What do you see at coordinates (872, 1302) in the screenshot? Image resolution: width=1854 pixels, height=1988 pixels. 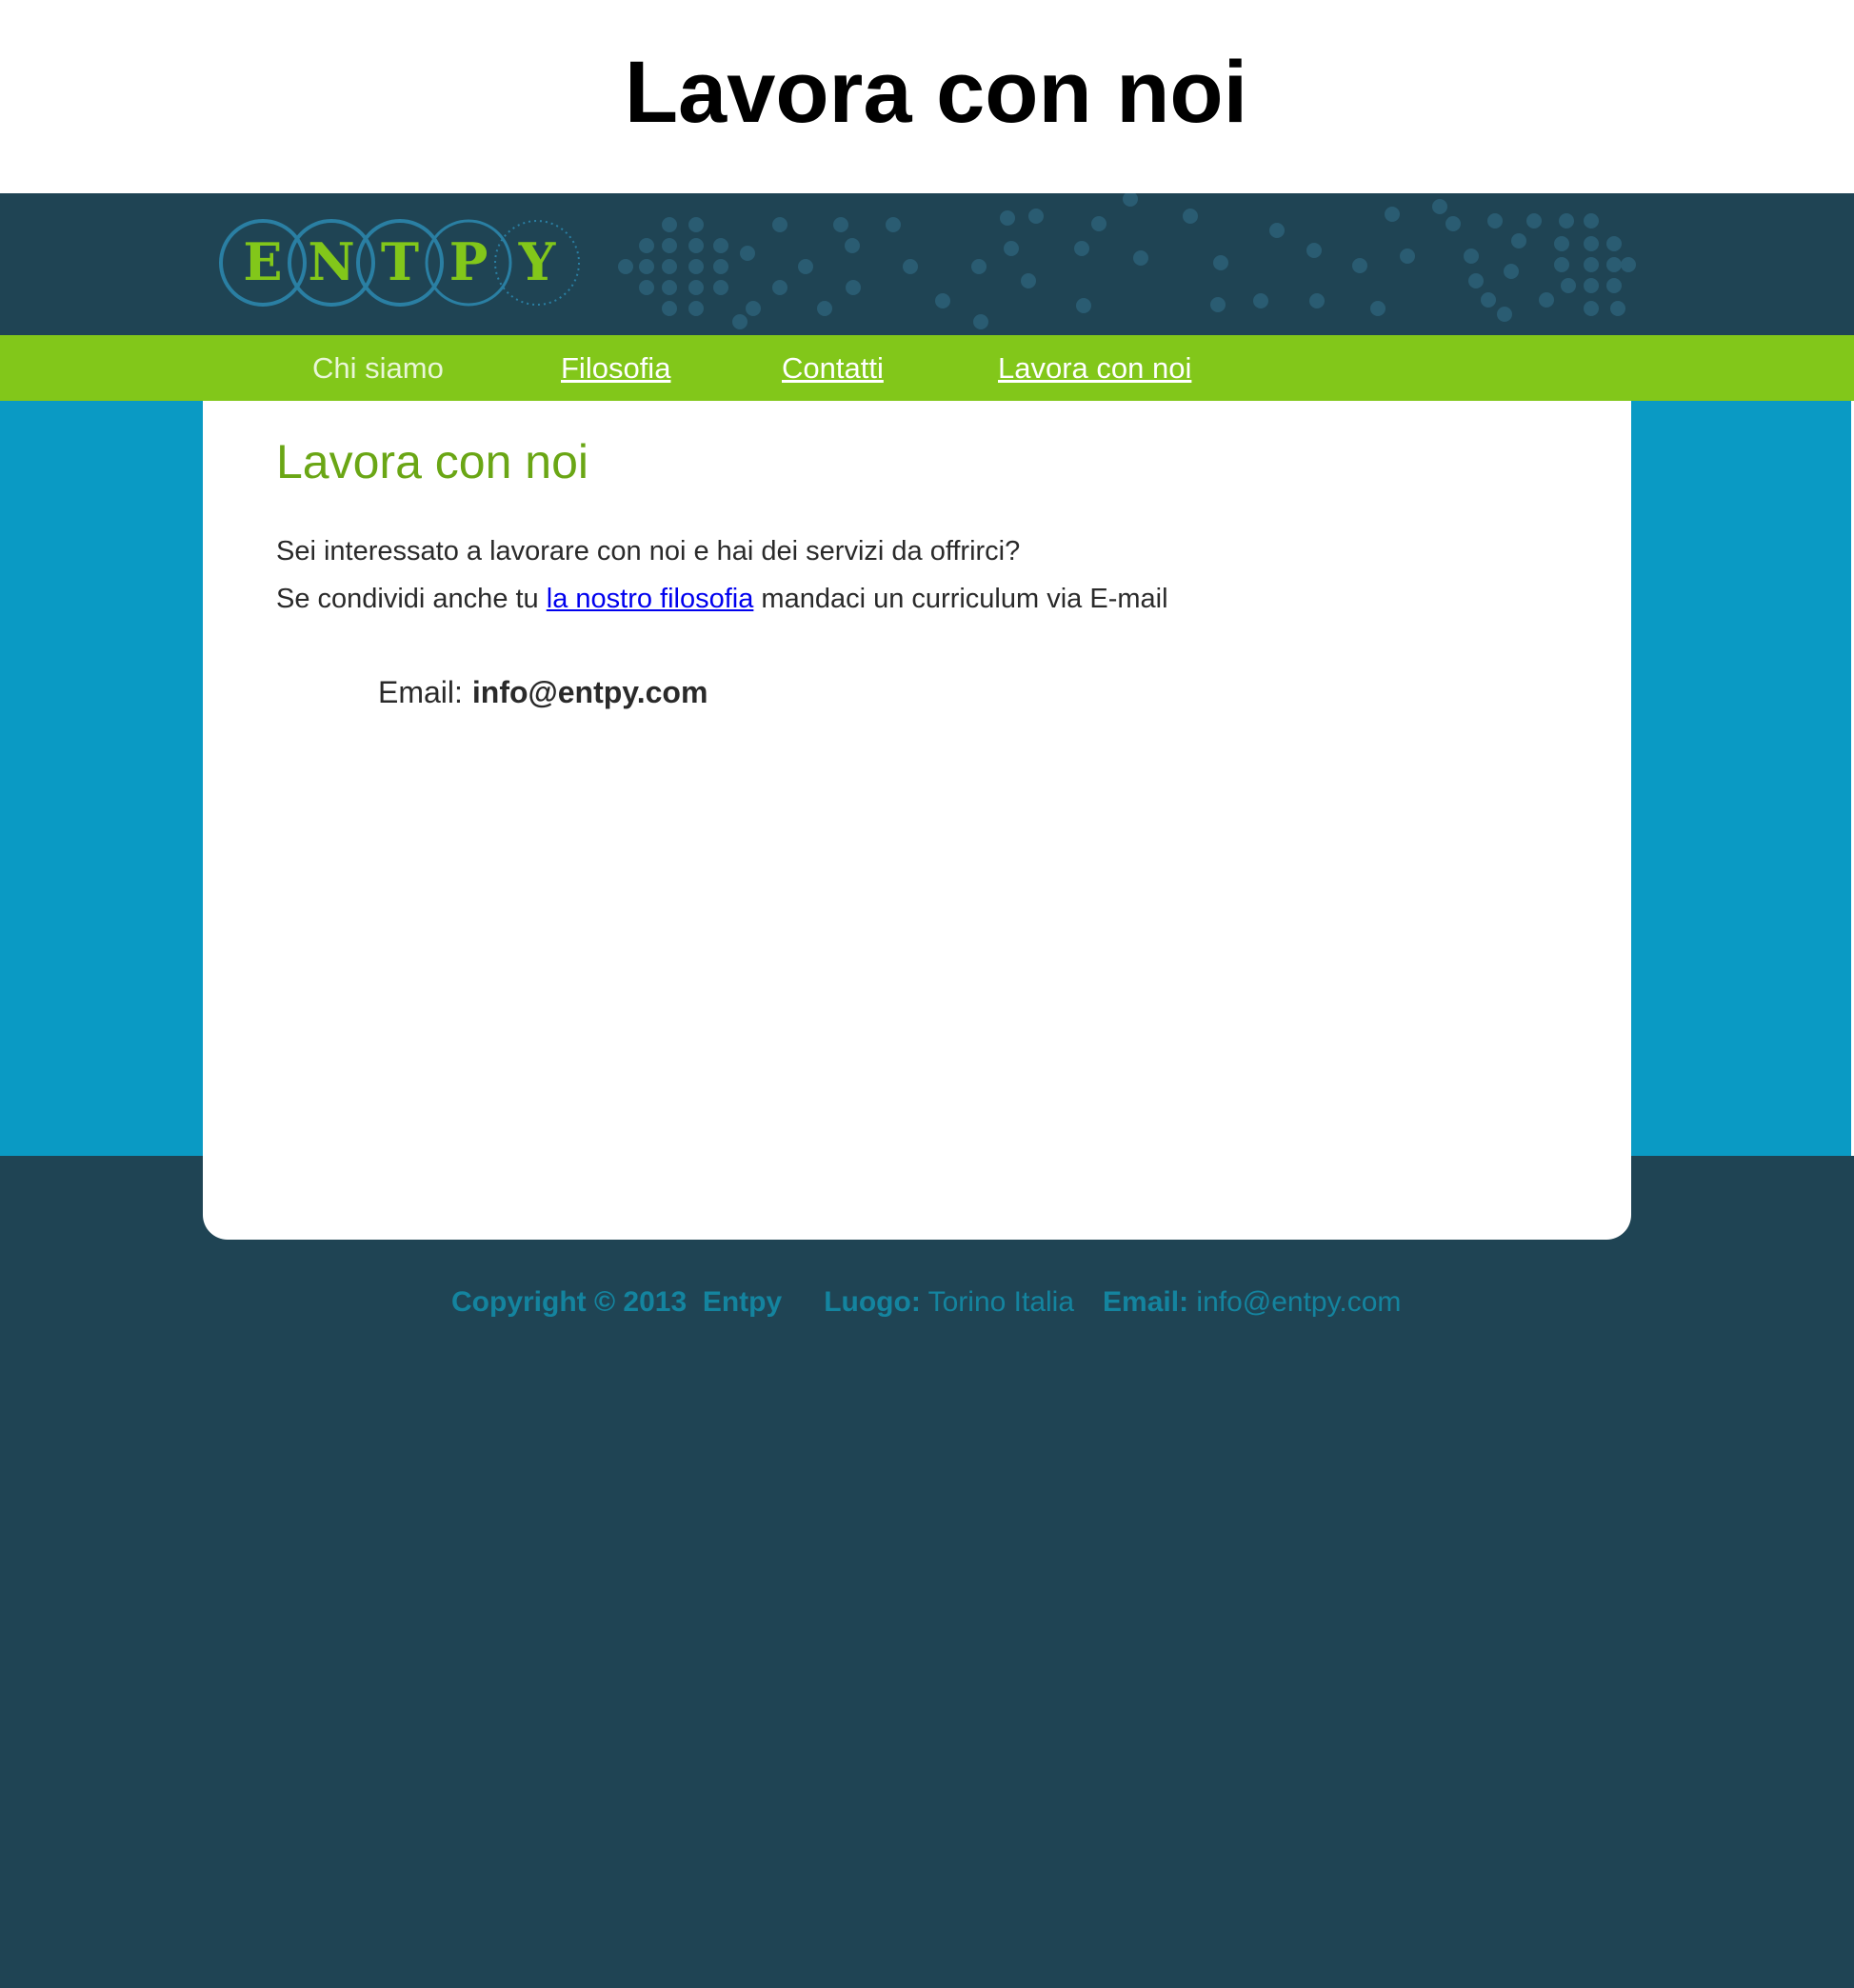 I see `footer-location-label: Luogo:` at bounding box center [872, 1302].